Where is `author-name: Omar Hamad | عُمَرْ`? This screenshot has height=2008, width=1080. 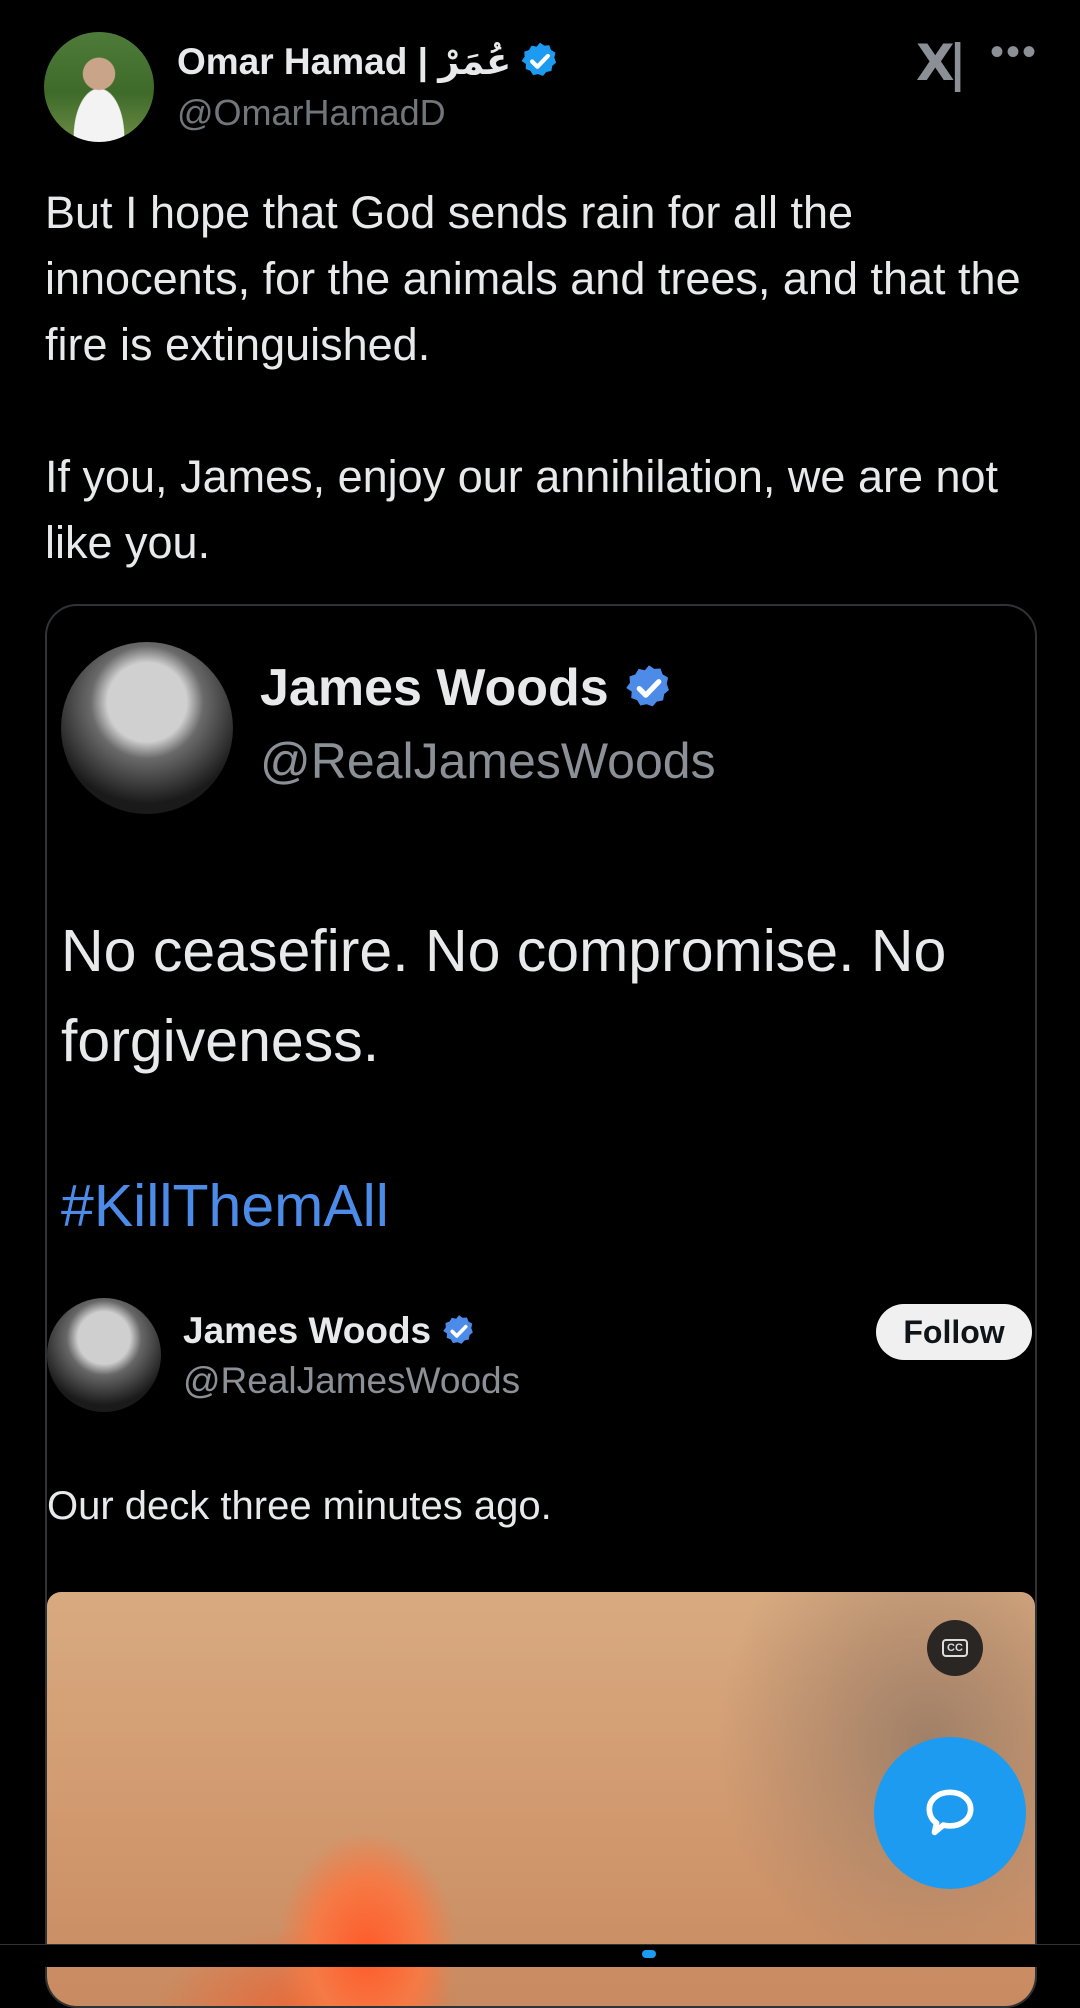 author-name: Omar Hamad | عُمَرْ is located at coordinates (344, 61).